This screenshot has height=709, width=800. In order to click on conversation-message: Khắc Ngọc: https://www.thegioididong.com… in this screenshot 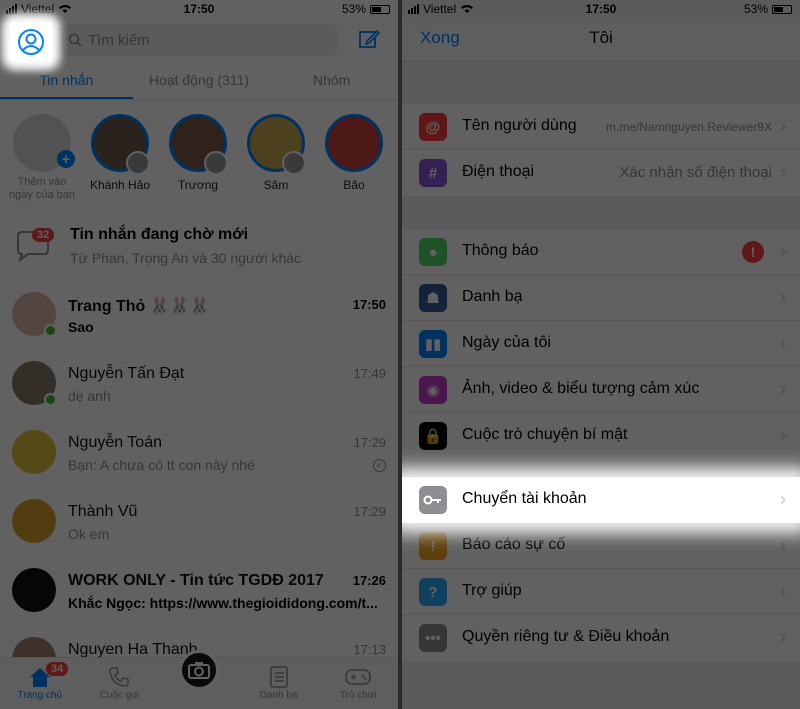, I will do `click(223, 603)`.